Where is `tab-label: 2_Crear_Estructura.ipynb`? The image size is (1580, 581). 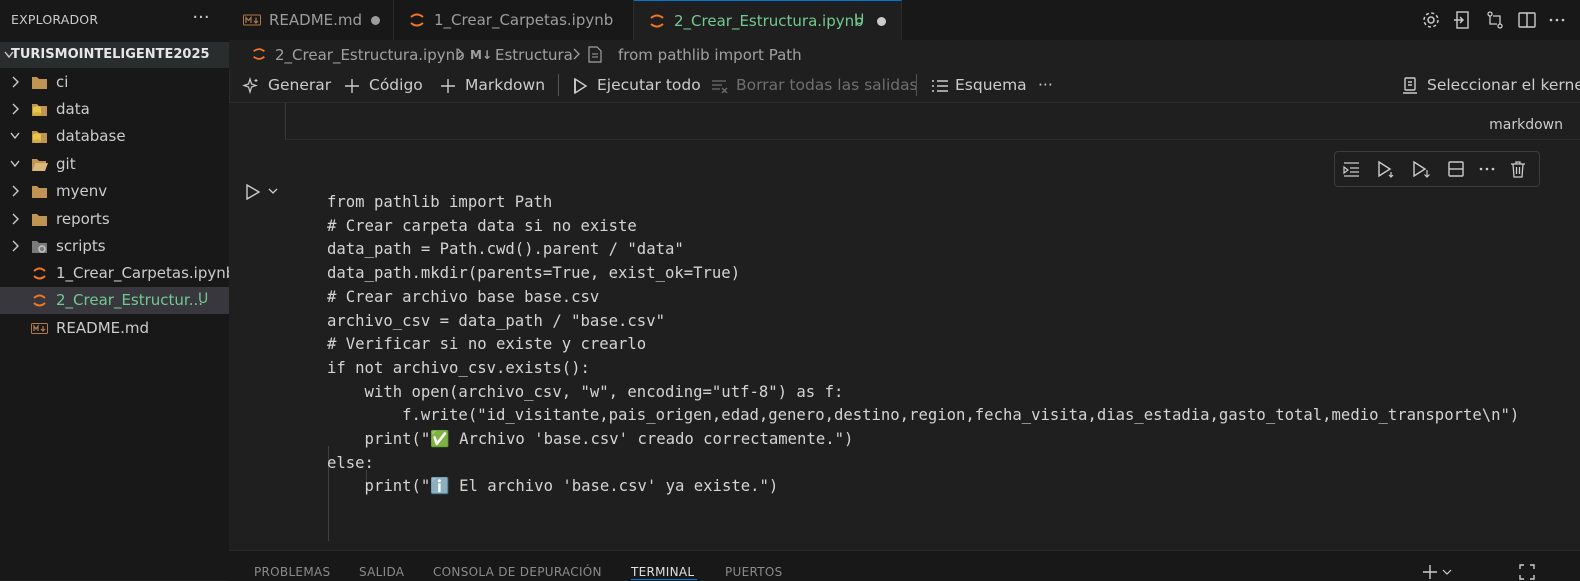
tab-label: 2_Crear_Estructura.ipynb is located at coordinates (769, 21).